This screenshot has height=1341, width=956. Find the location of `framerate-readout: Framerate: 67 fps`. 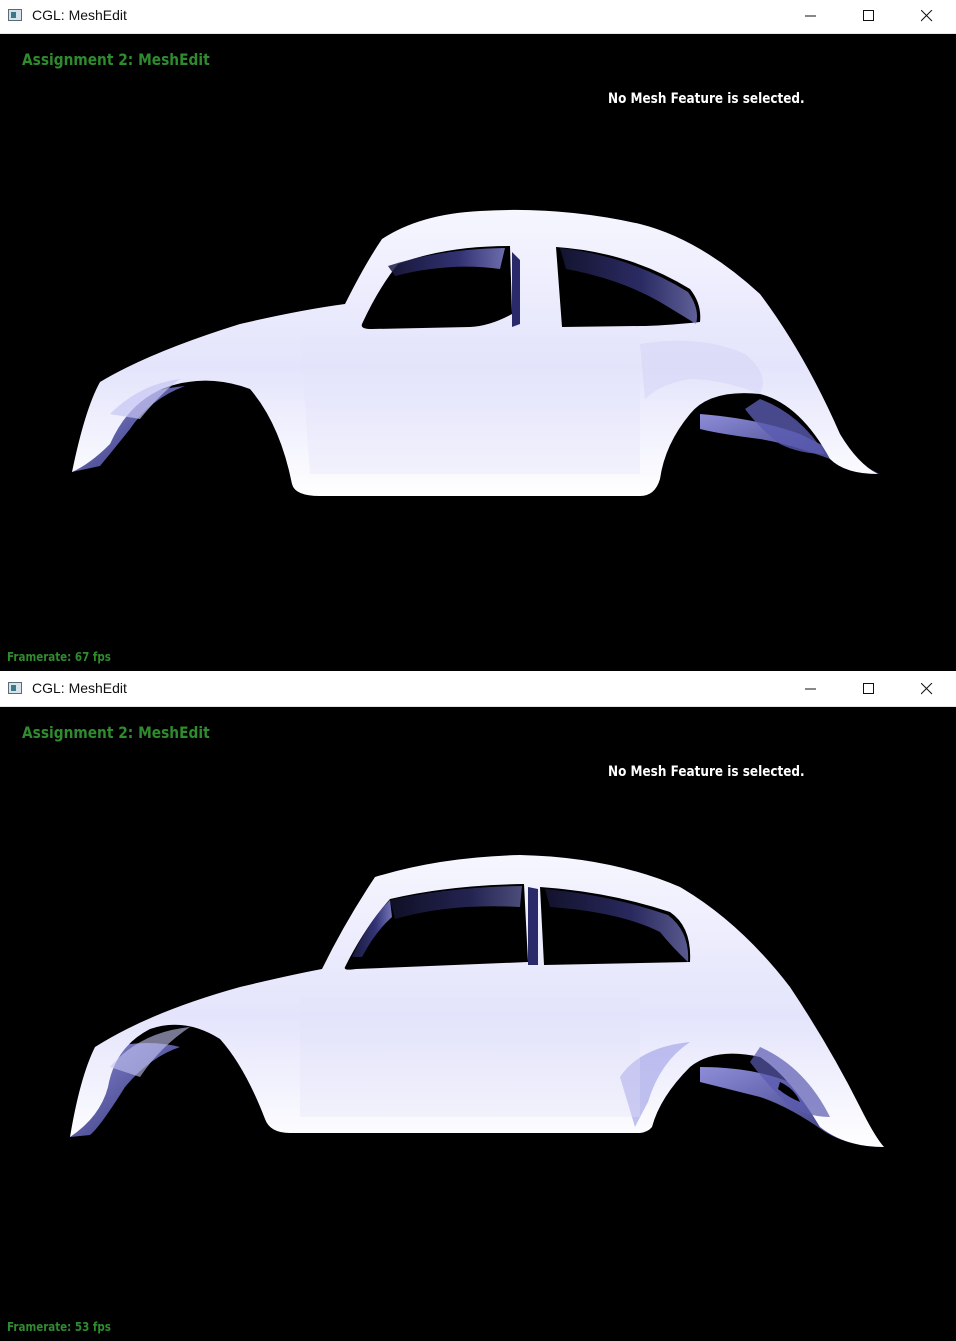

framerate-readout: Framerate: 67 fps is located at coordinates (59, 657).